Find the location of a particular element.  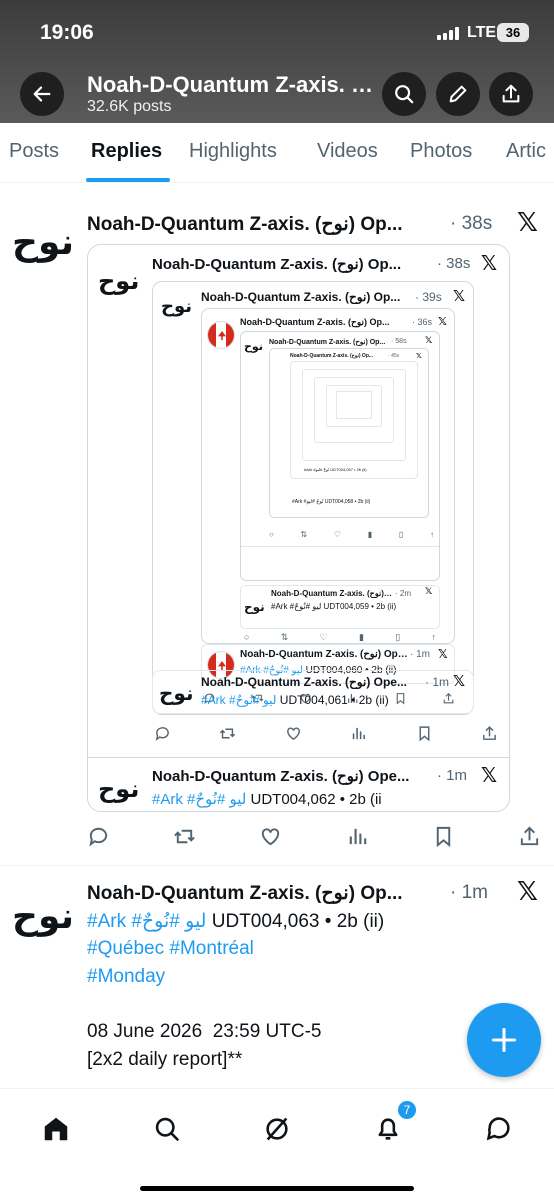

action-bar: ○ ⇅ ♡ ▮ ▯ ↑ is located at coordinates (351, 534).